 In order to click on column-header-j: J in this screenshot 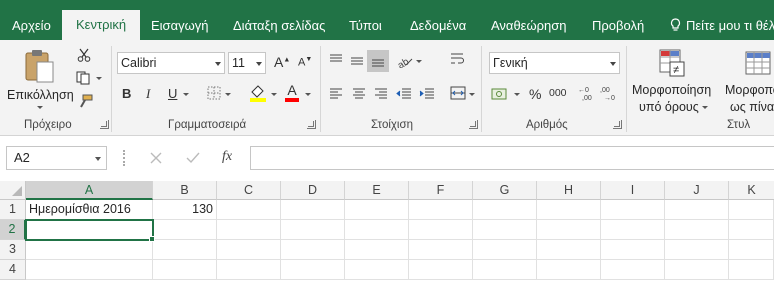, I will do `click(697, 190)`.